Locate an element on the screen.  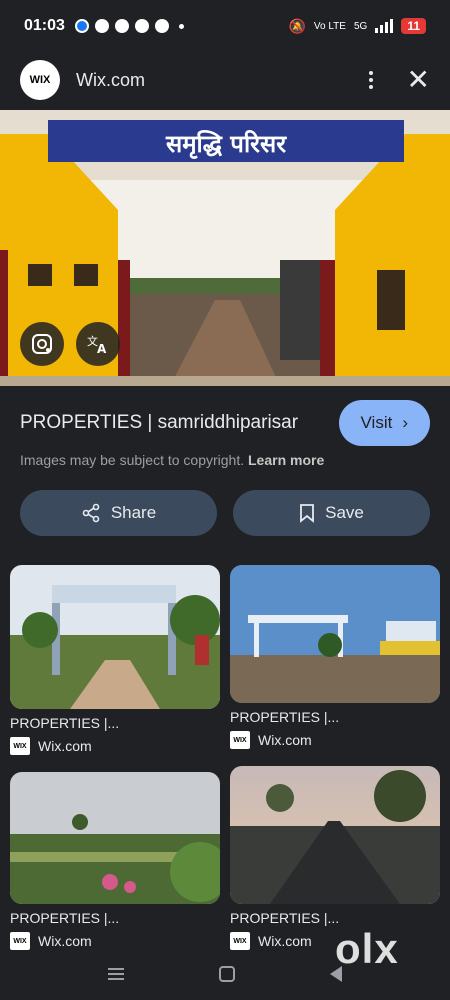
chevron-right-icon: › is located at coordinates (405, 422).